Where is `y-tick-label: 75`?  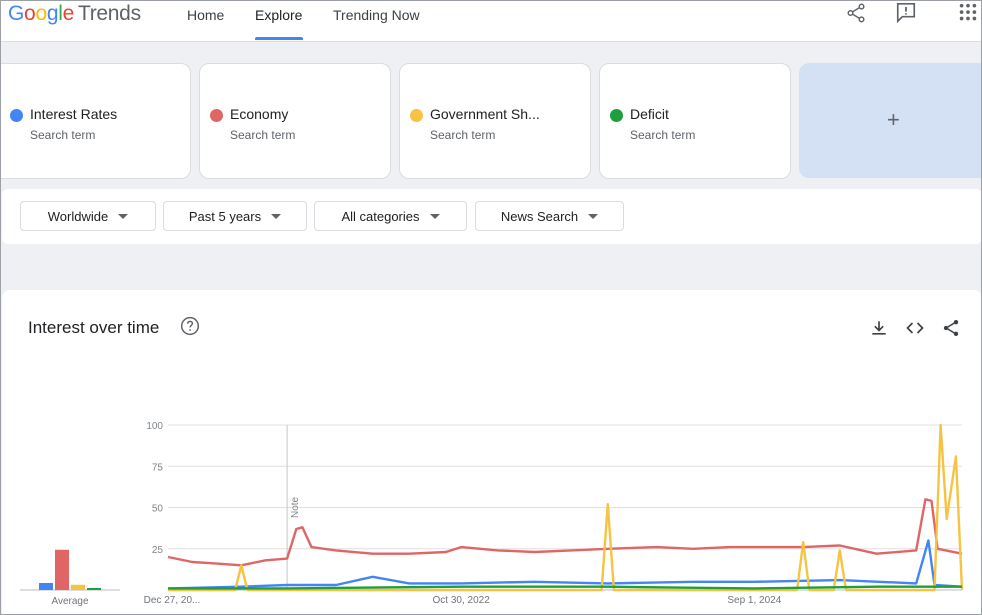
y-tick-label: 75 is located at coordinates (158, 467).